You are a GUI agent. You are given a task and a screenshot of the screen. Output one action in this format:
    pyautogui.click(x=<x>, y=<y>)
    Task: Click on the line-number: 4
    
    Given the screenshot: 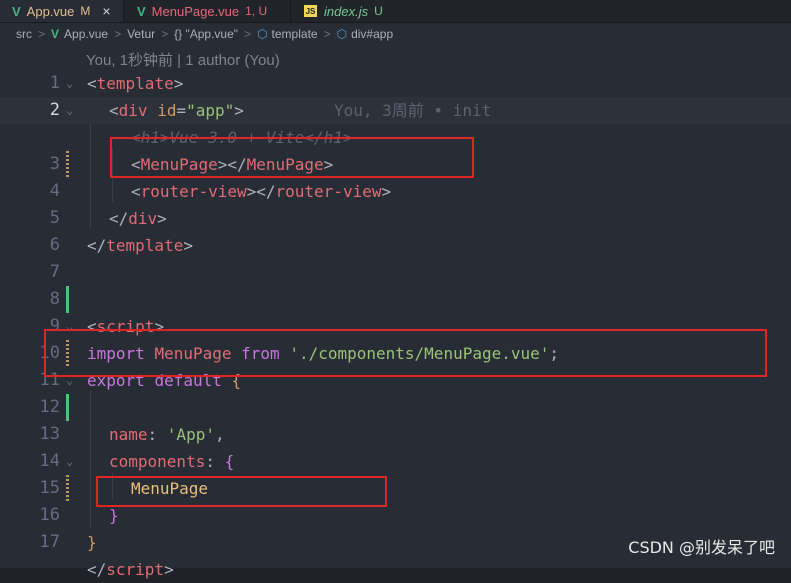 What is the action you would take?
    pyautogui.click(x=54, y=191)
    